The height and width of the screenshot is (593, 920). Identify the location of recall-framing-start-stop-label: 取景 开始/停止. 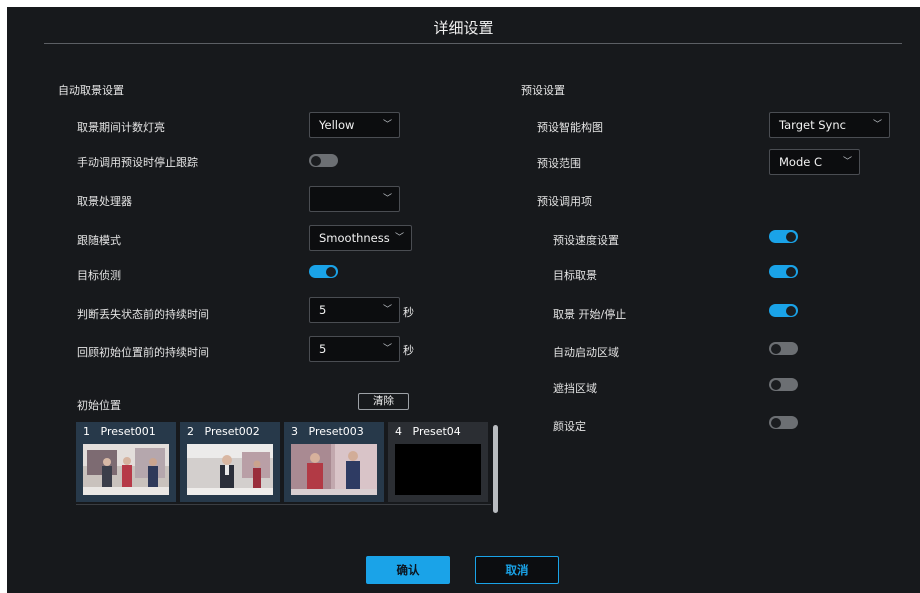
(590, 314).